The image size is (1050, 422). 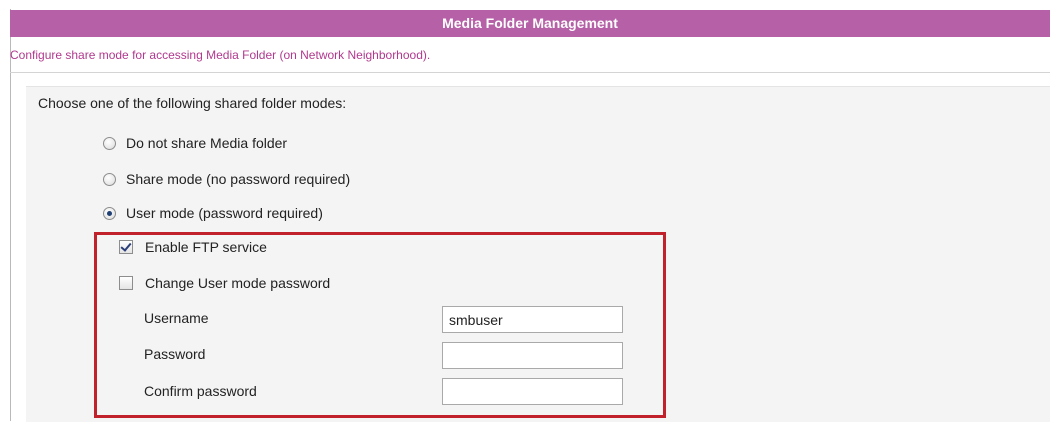 I want to click on title-bar: Media Folder Management, so click(x=530, y=18).